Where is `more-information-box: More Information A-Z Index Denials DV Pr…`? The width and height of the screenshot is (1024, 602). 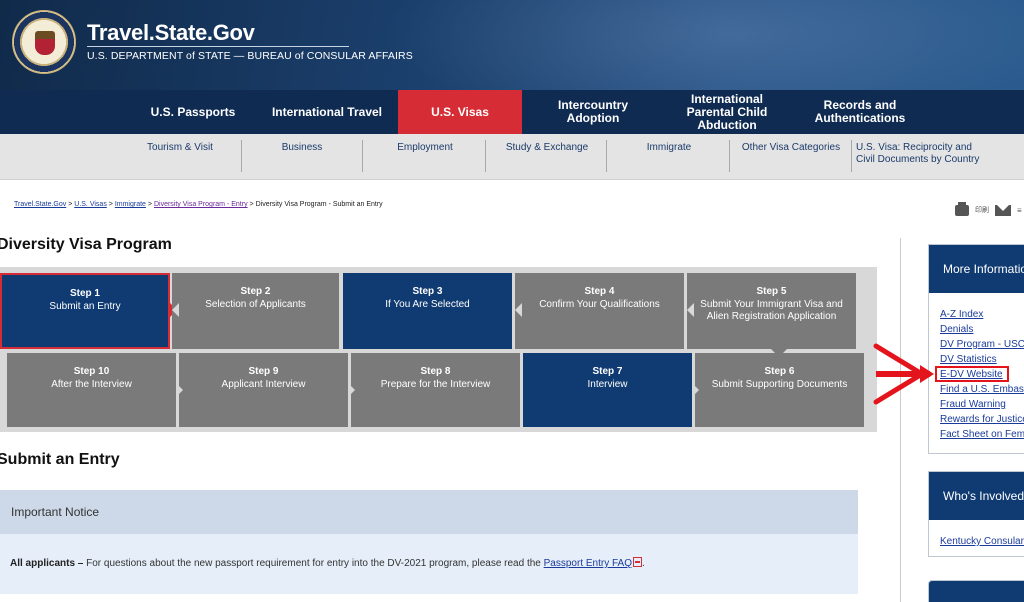
more-information-box: More Information A-Z Index Denials DV Pr… is located at coordinates (976, 349).